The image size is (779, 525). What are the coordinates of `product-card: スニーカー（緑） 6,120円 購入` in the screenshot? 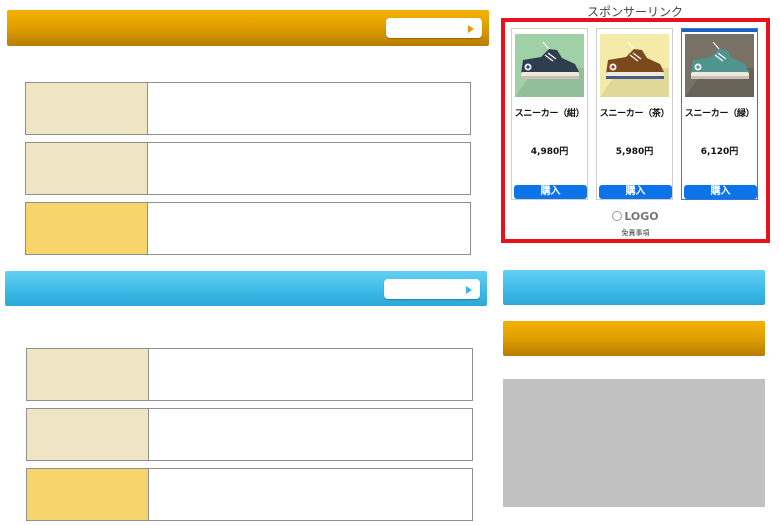 It's located at (719, 114).